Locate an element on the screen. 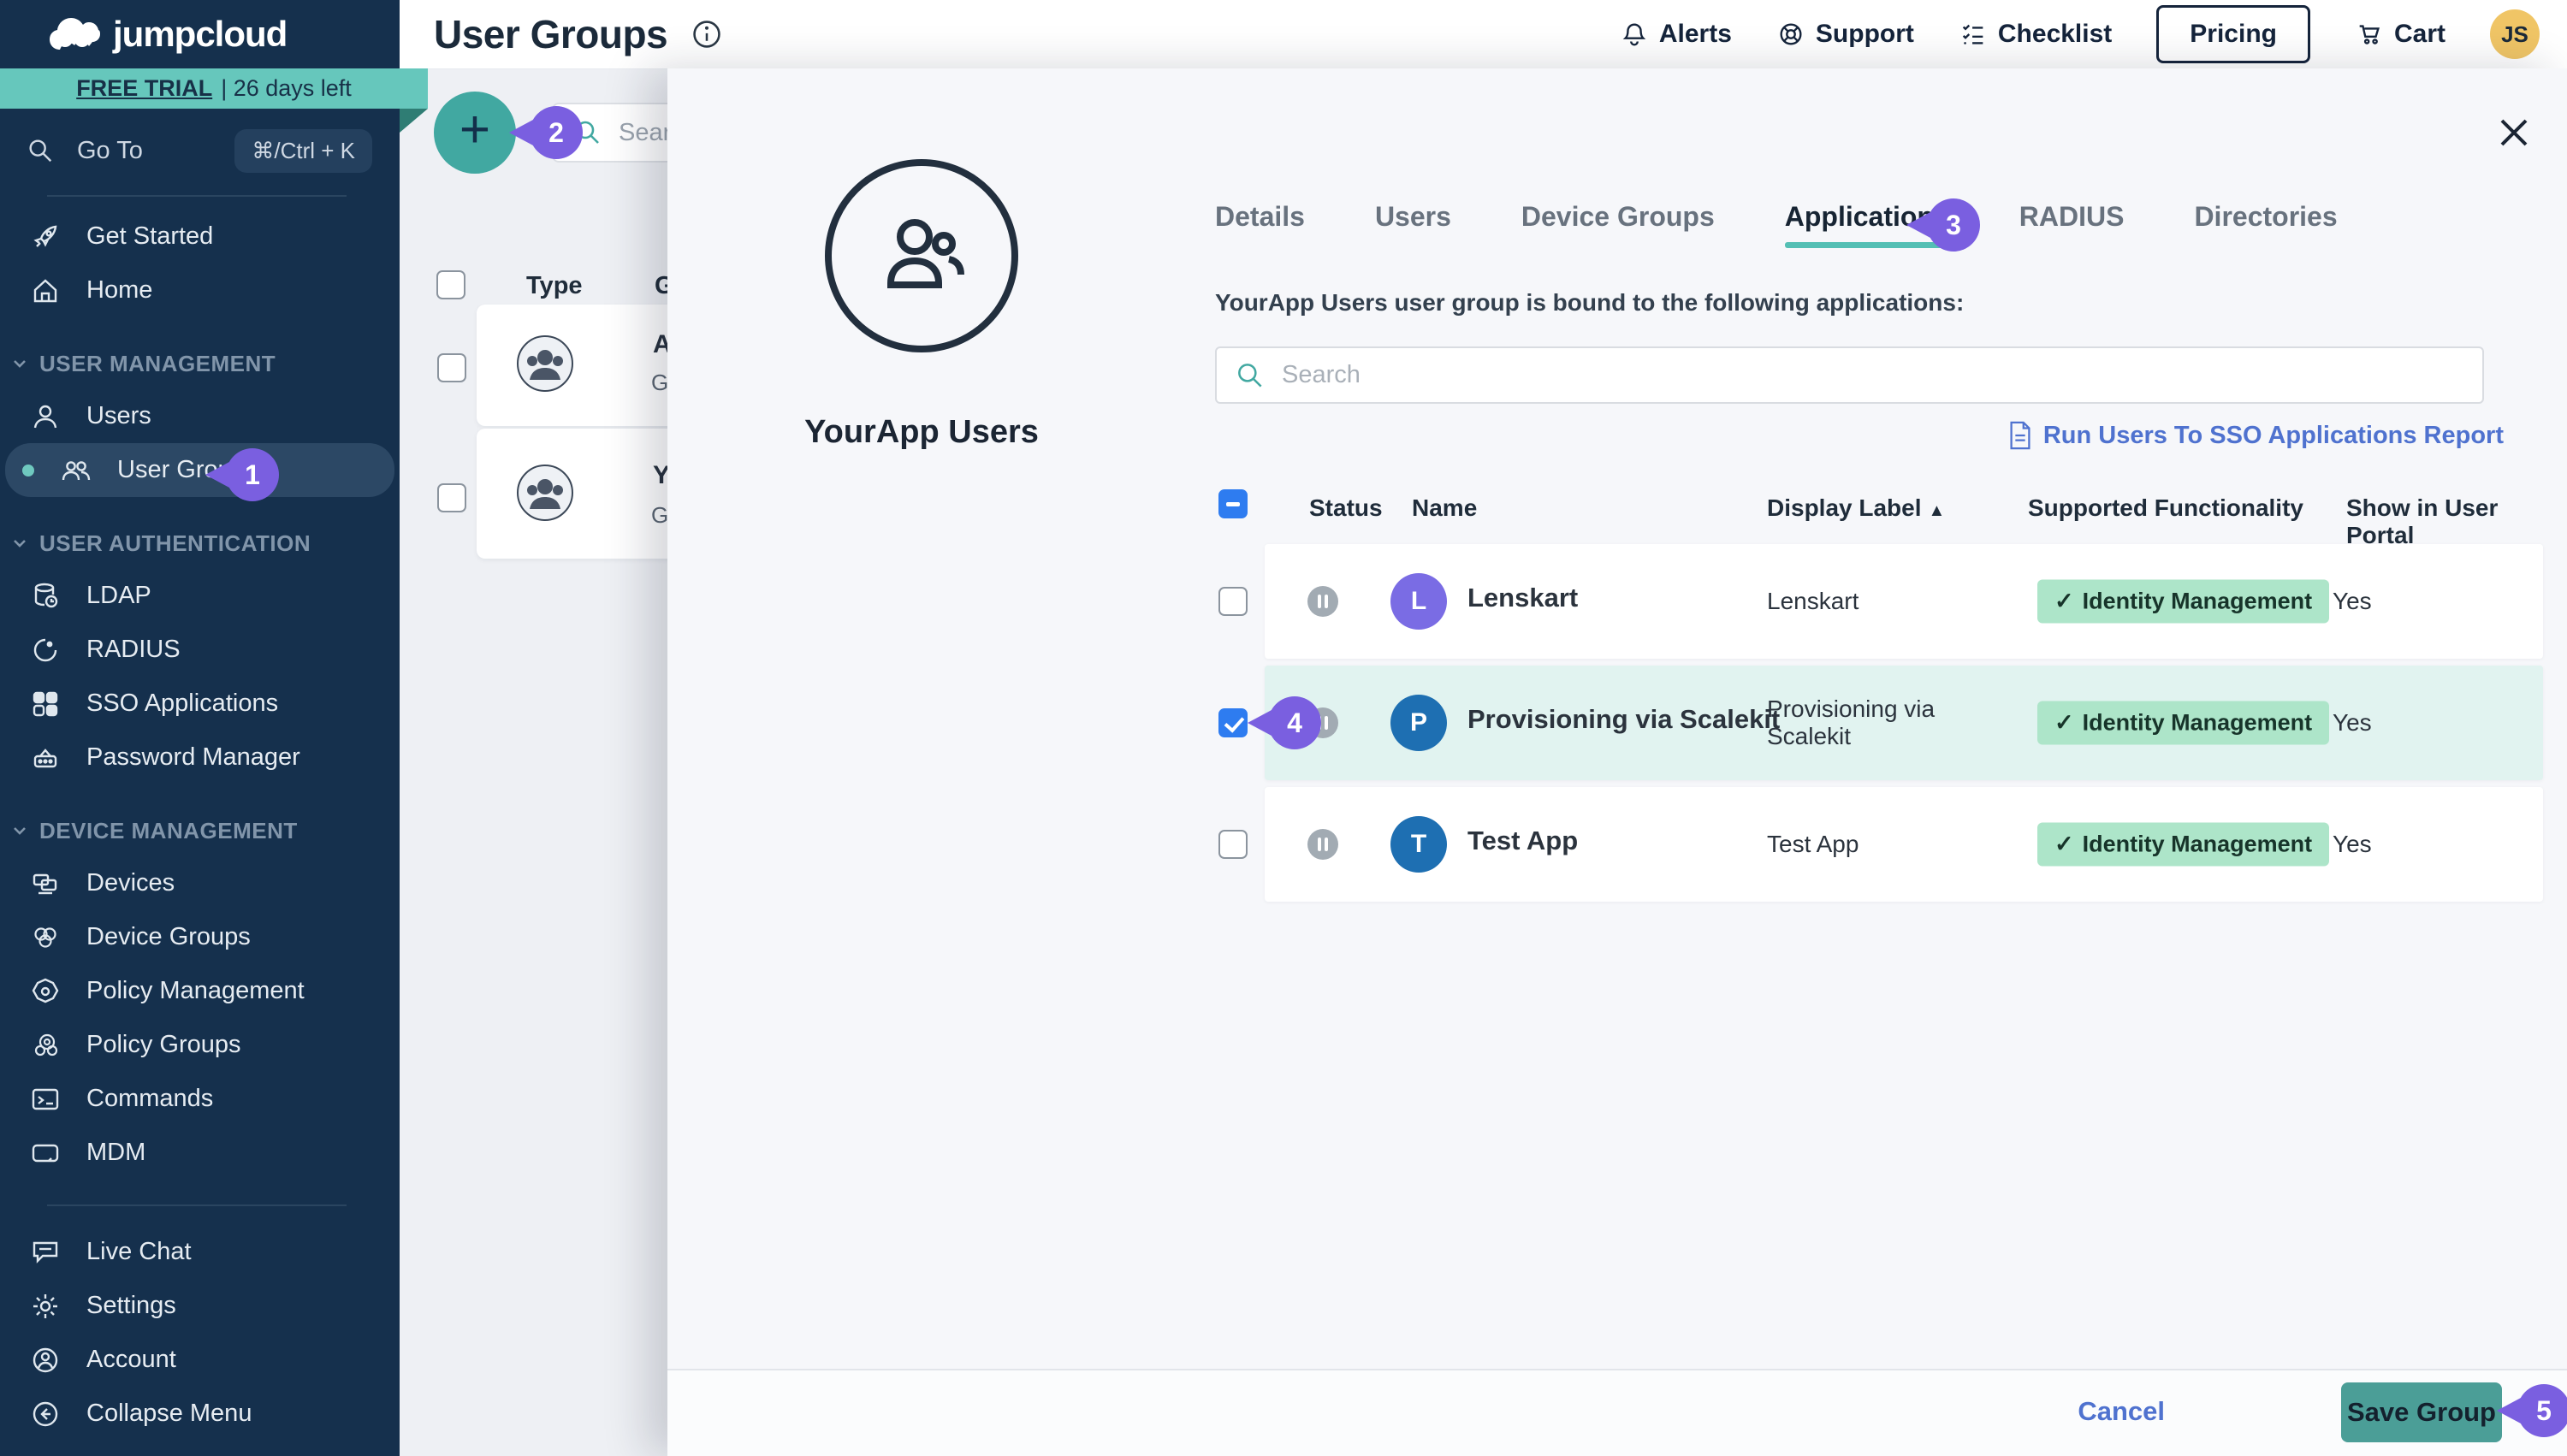 The width and height of the screenshot is (2567, 1456). column-display-label: Display Label ▲ is located at coordinates (1856, 508).